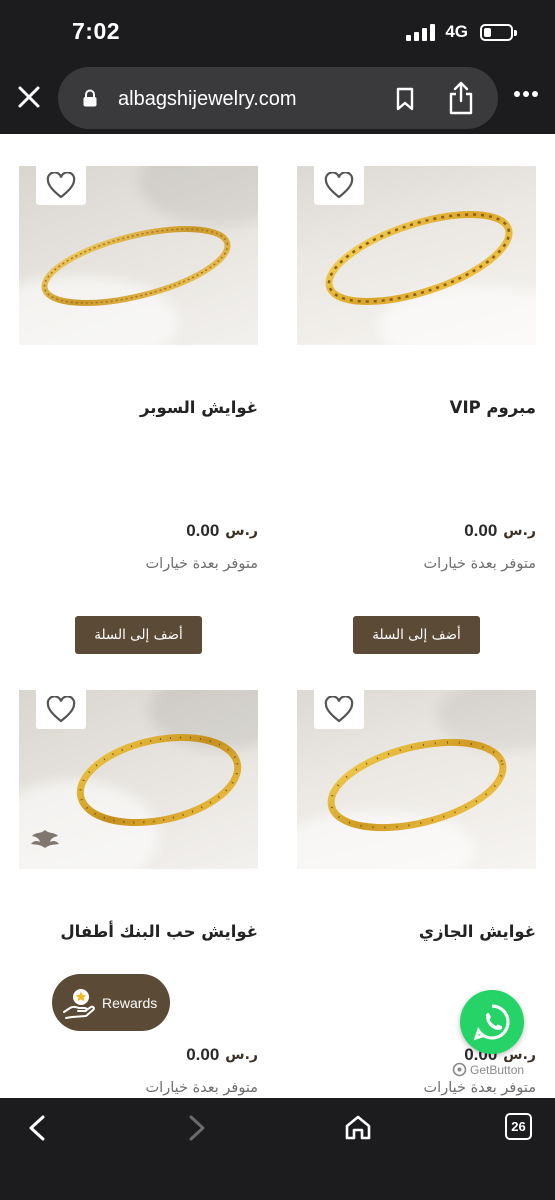  What do you see at coordinates (459, 1069) in the screenshot?
I see `getbutton-icon` at bounding box center [459, 1069].